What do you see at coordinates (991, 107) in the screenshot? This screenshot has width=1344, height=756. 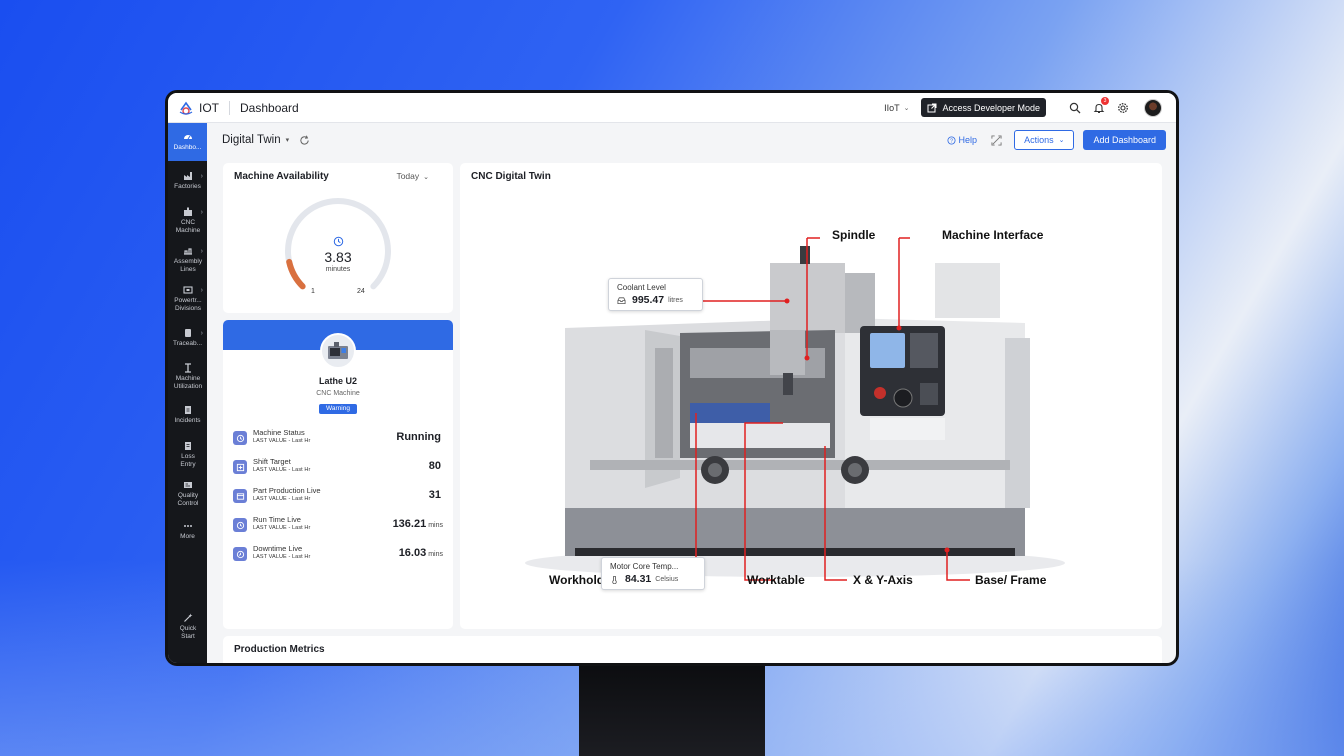 I see `developer-mode-label: Access Developer Mode` at bounding box center [991, 107].